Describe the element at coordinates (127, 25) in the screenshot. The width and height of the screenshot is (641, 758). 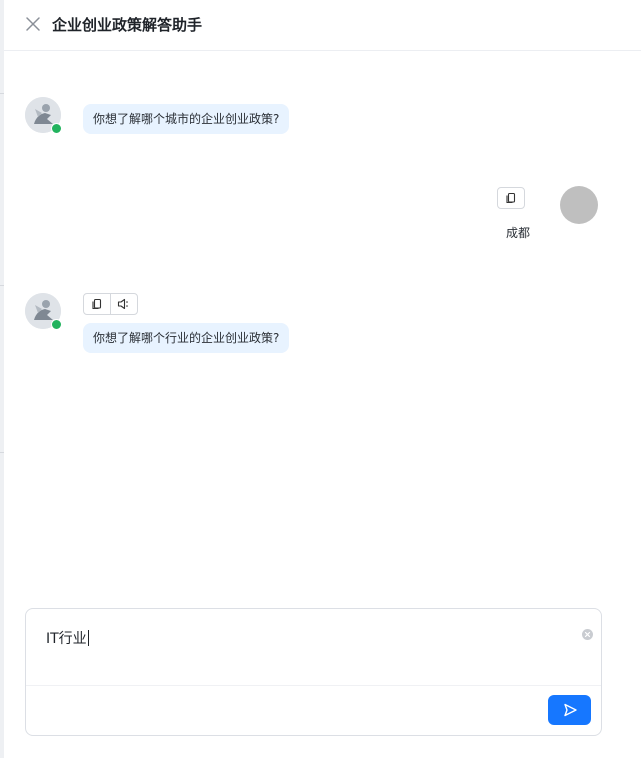
I see `chat-title: 企业创业政策解答助手` at that location.